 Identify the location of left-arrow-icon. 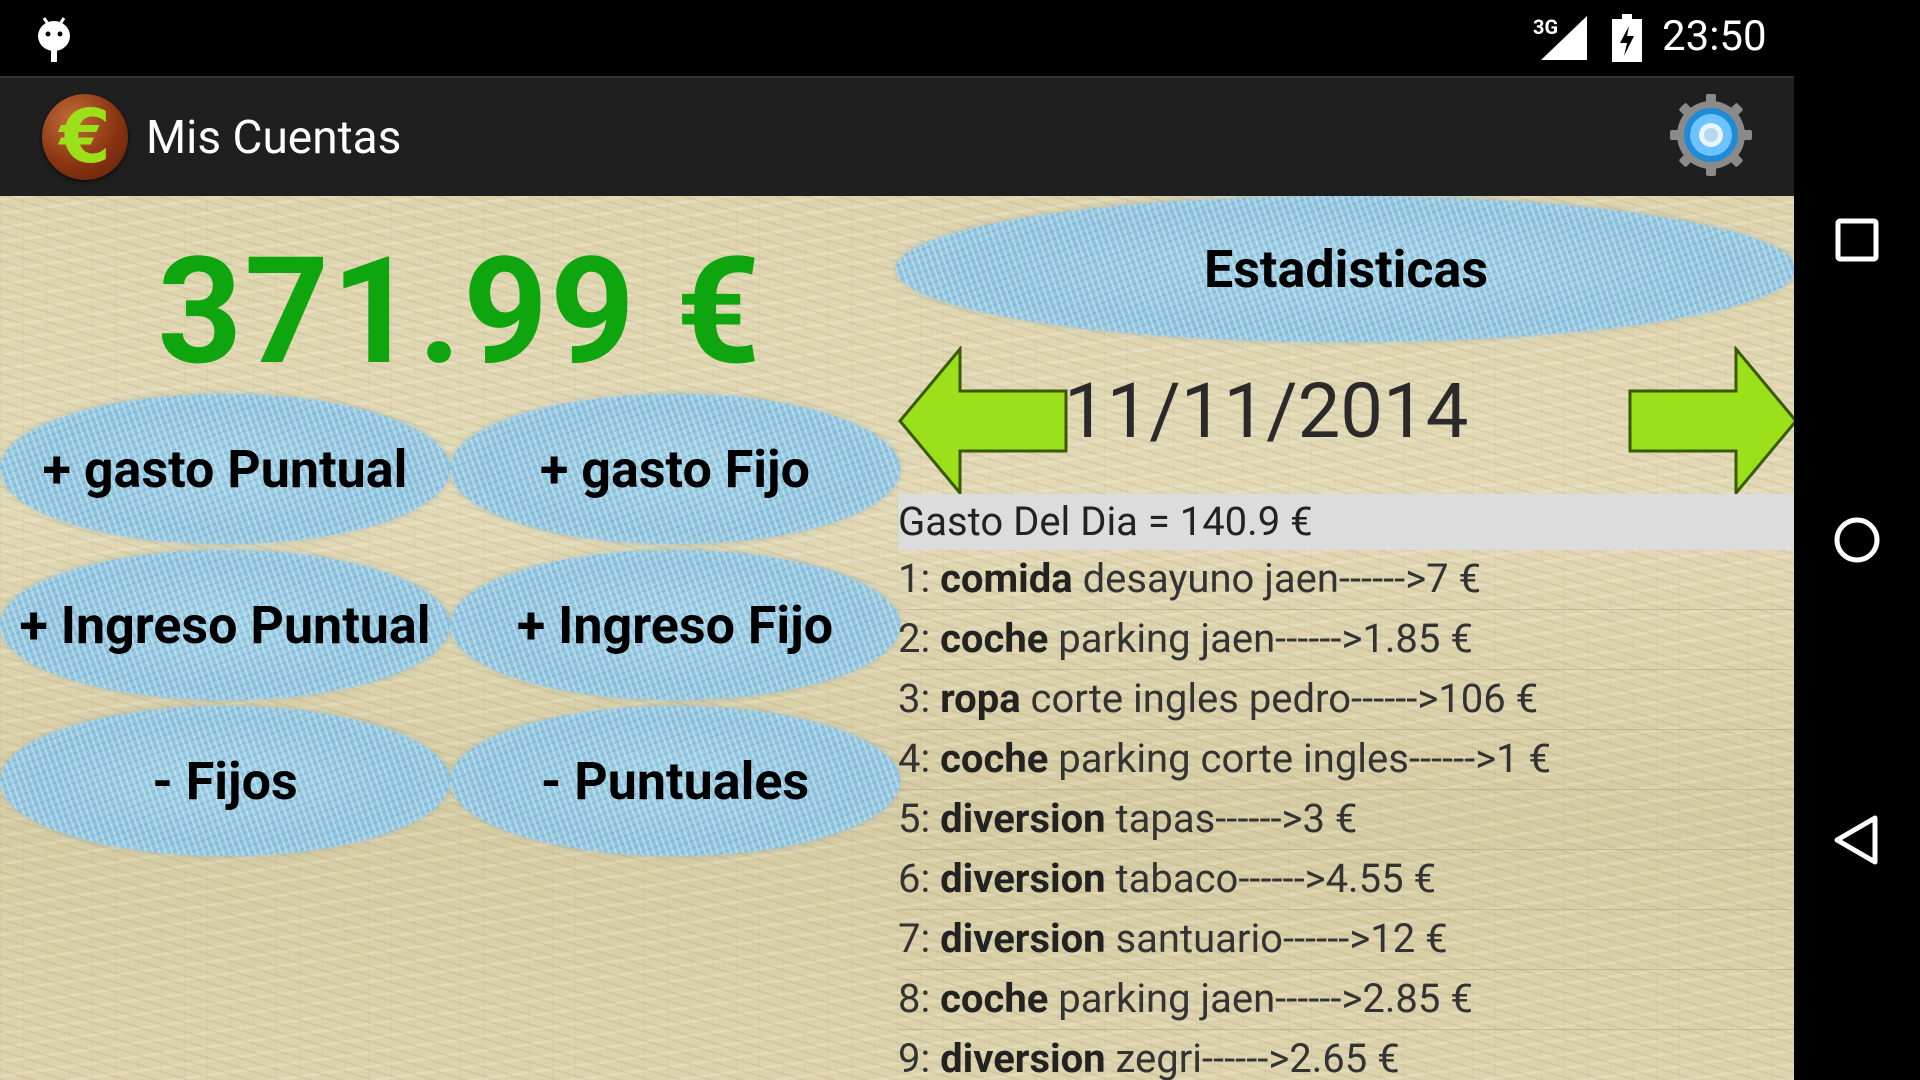
(983, 421).